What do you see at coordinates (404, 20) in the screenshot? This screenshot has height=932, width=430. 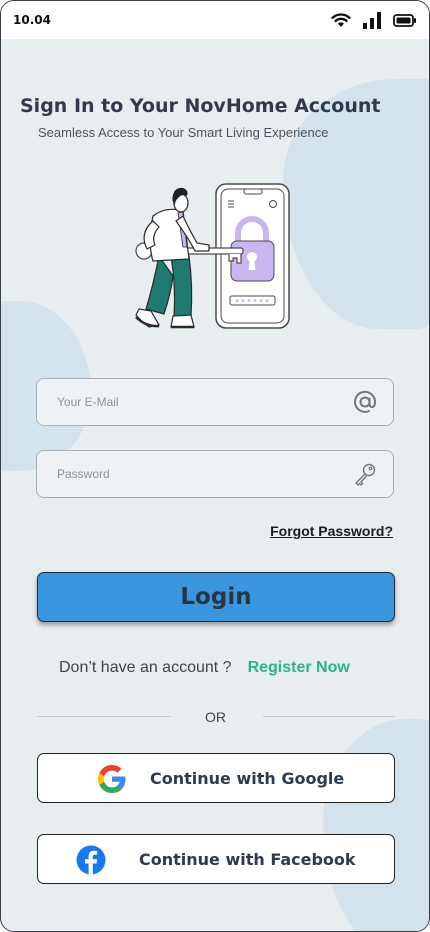 I see `battery-icon` at bounding box center [404, 20].